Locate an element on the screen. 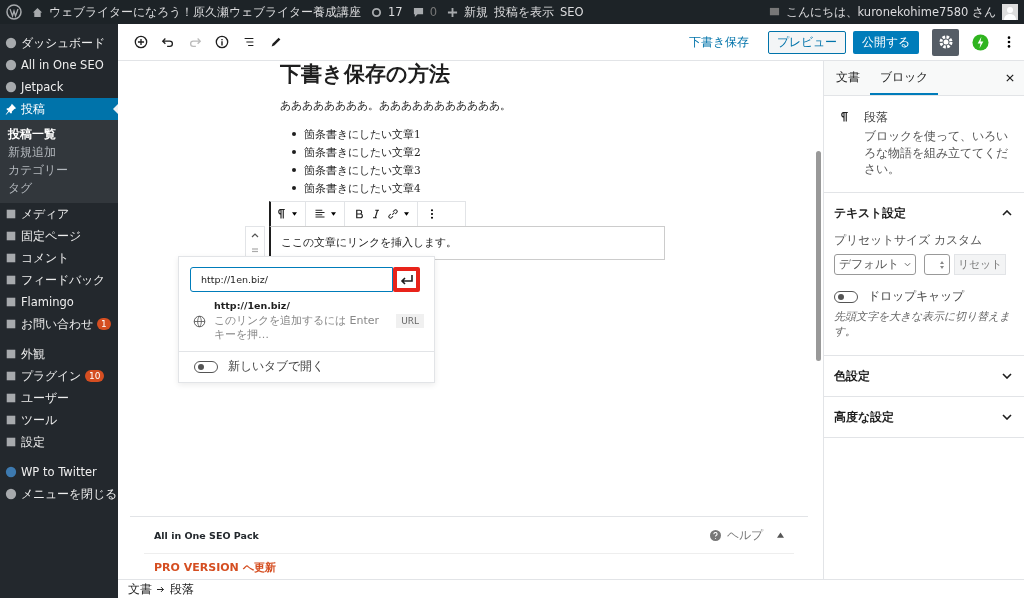  add-block-icon is located at coordinates (141, 42).